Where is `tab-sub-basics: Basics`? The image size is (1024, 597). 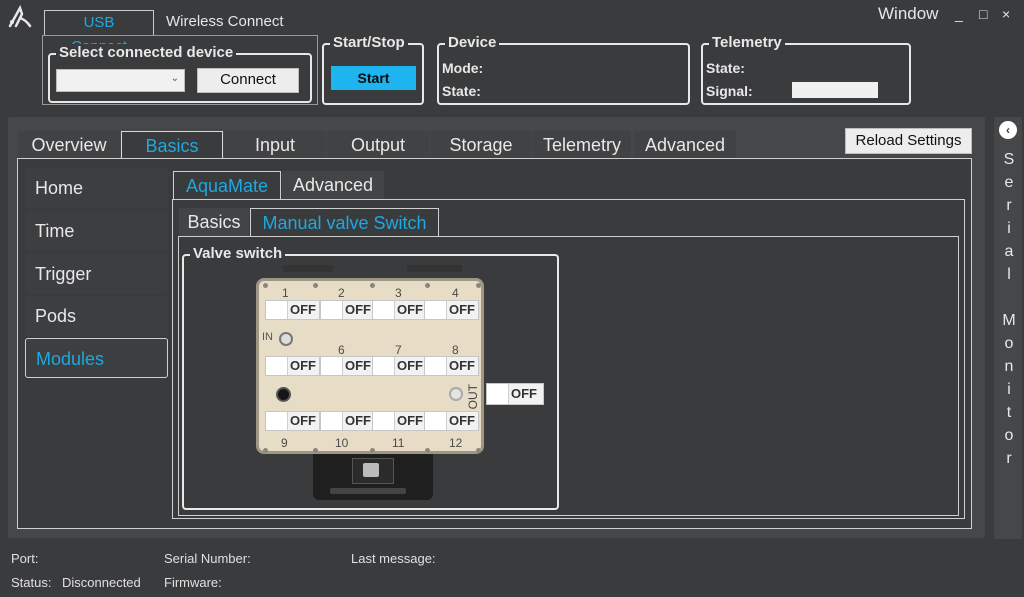
tab-sub-basics: Basics is located at coordinates (214, 222).